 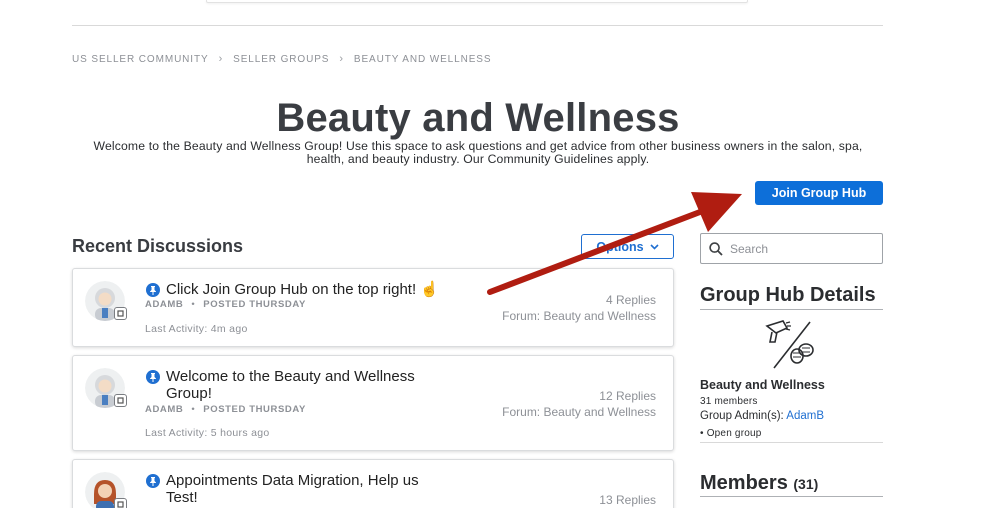 What do you see at coordinates (800, 248) in the screenshot?
I see `search-input` at bounding box center [800, 248].